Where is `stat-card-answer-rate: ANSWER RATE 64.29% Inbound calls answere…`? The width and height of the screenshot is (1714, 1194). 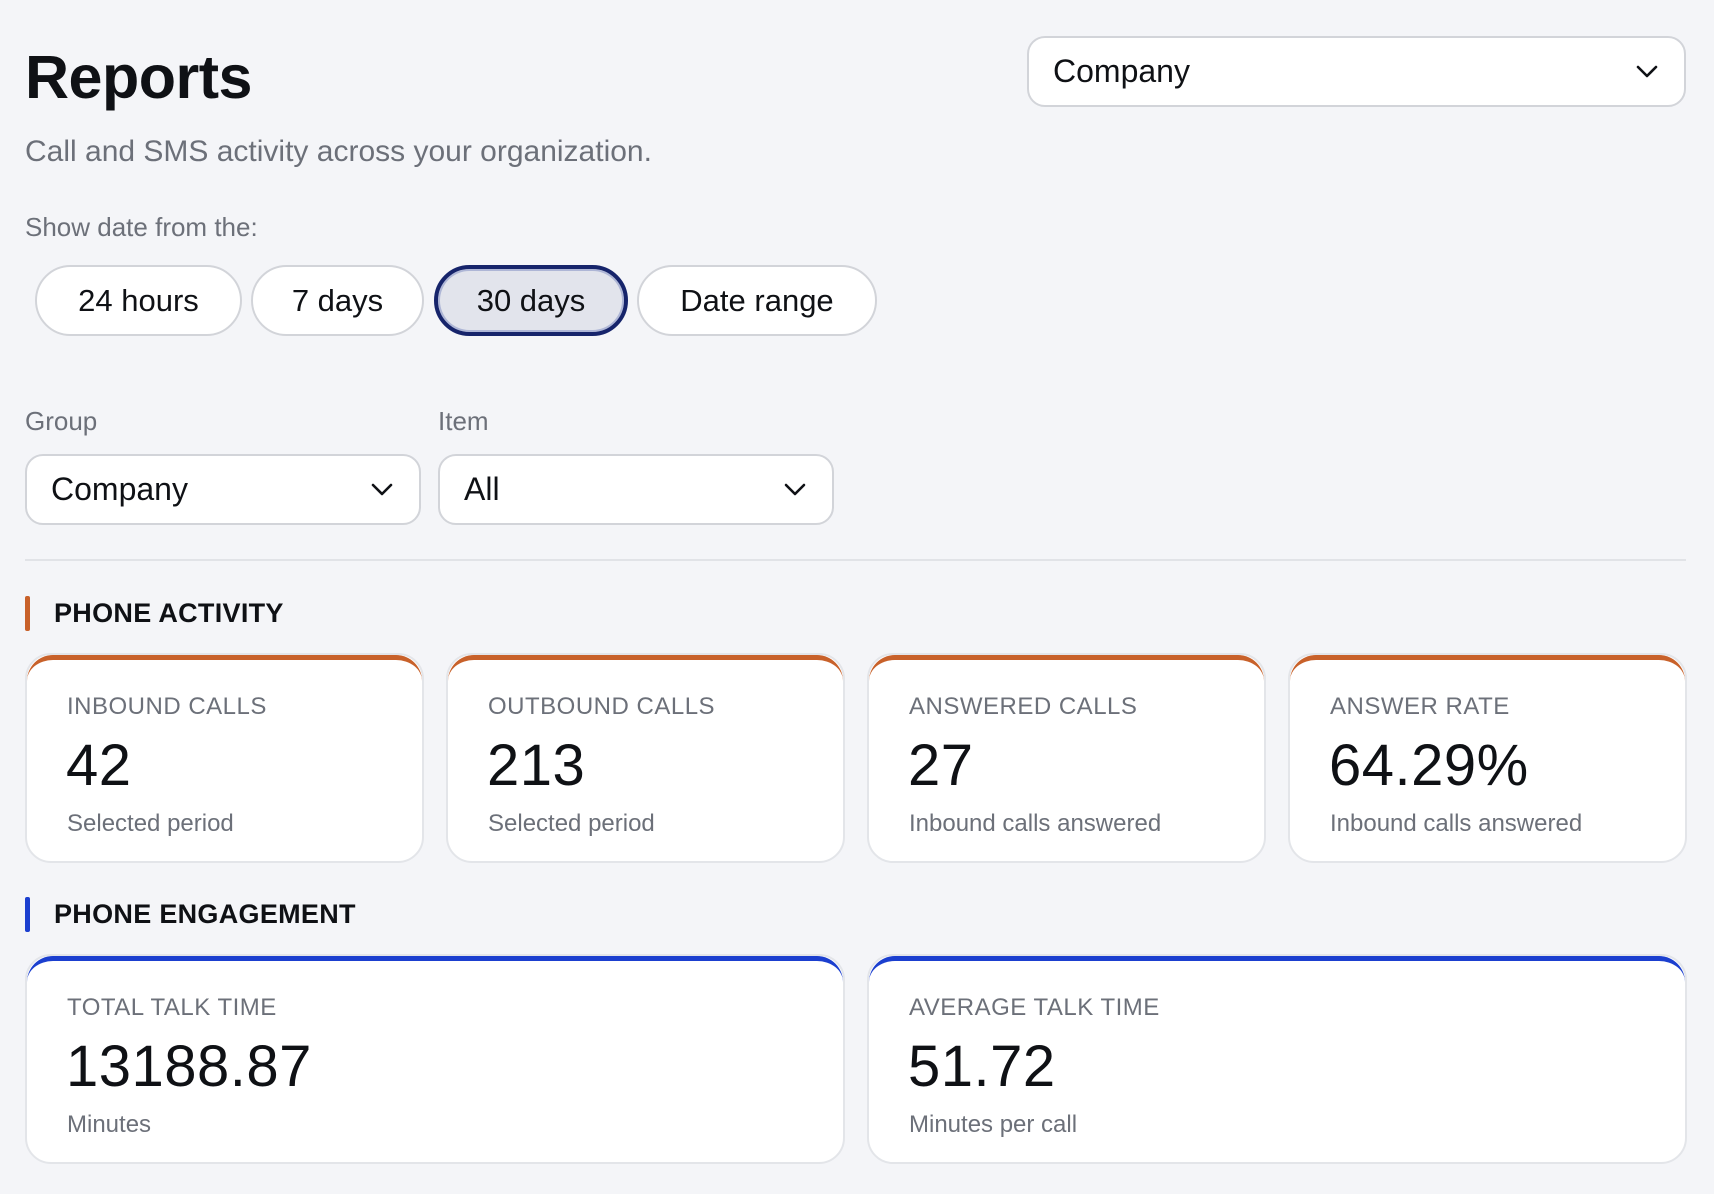 stat-card-answer-rate: ANSWER RATE 64.29% Inbound calls answere… is located at coordinates (1487, 758).